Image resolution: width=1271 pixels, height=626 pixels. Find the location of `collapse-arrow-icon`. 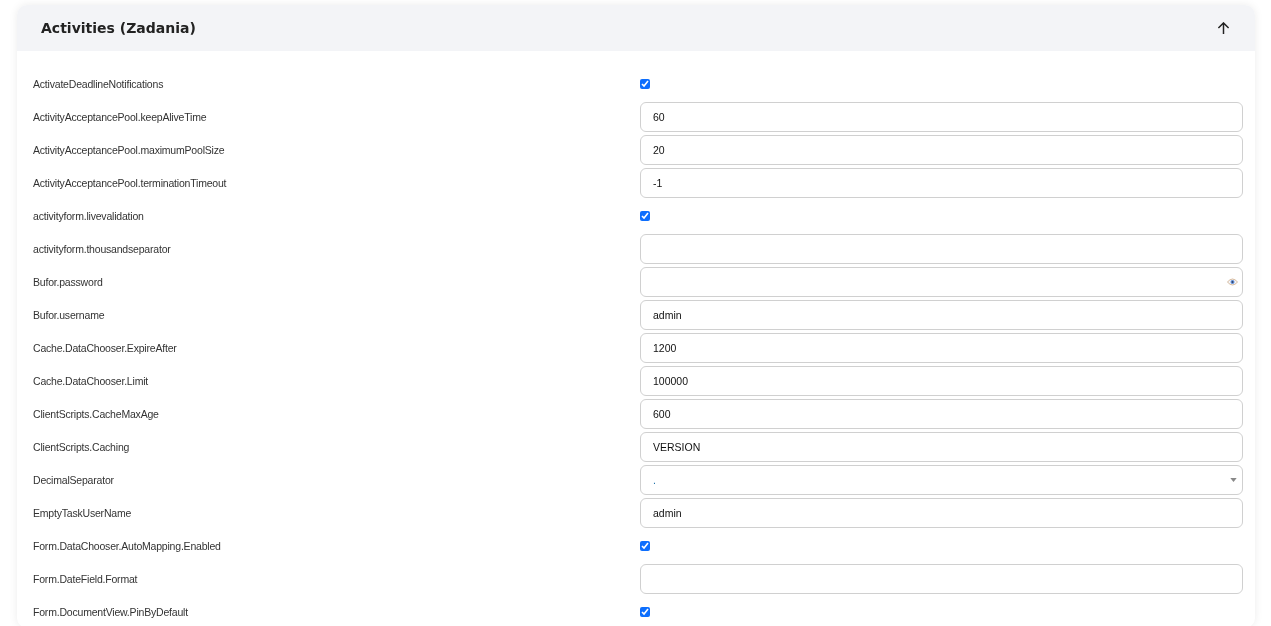

collapse-arrow-icon is located at coordinates (1223, 28).